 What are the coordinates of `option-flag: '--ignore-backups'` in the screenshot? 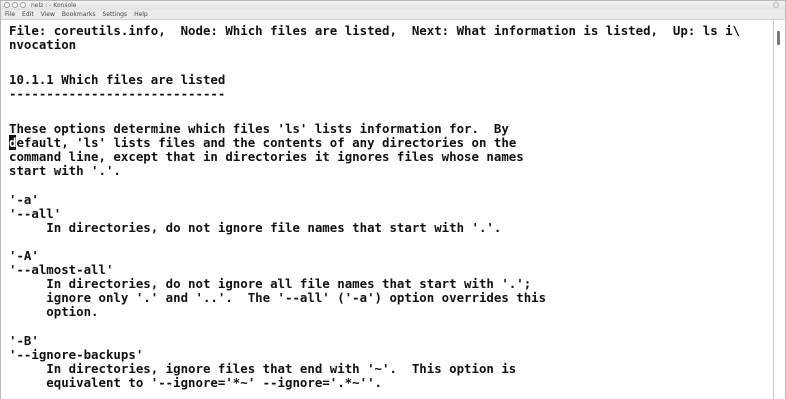 It's located at (76, 354).